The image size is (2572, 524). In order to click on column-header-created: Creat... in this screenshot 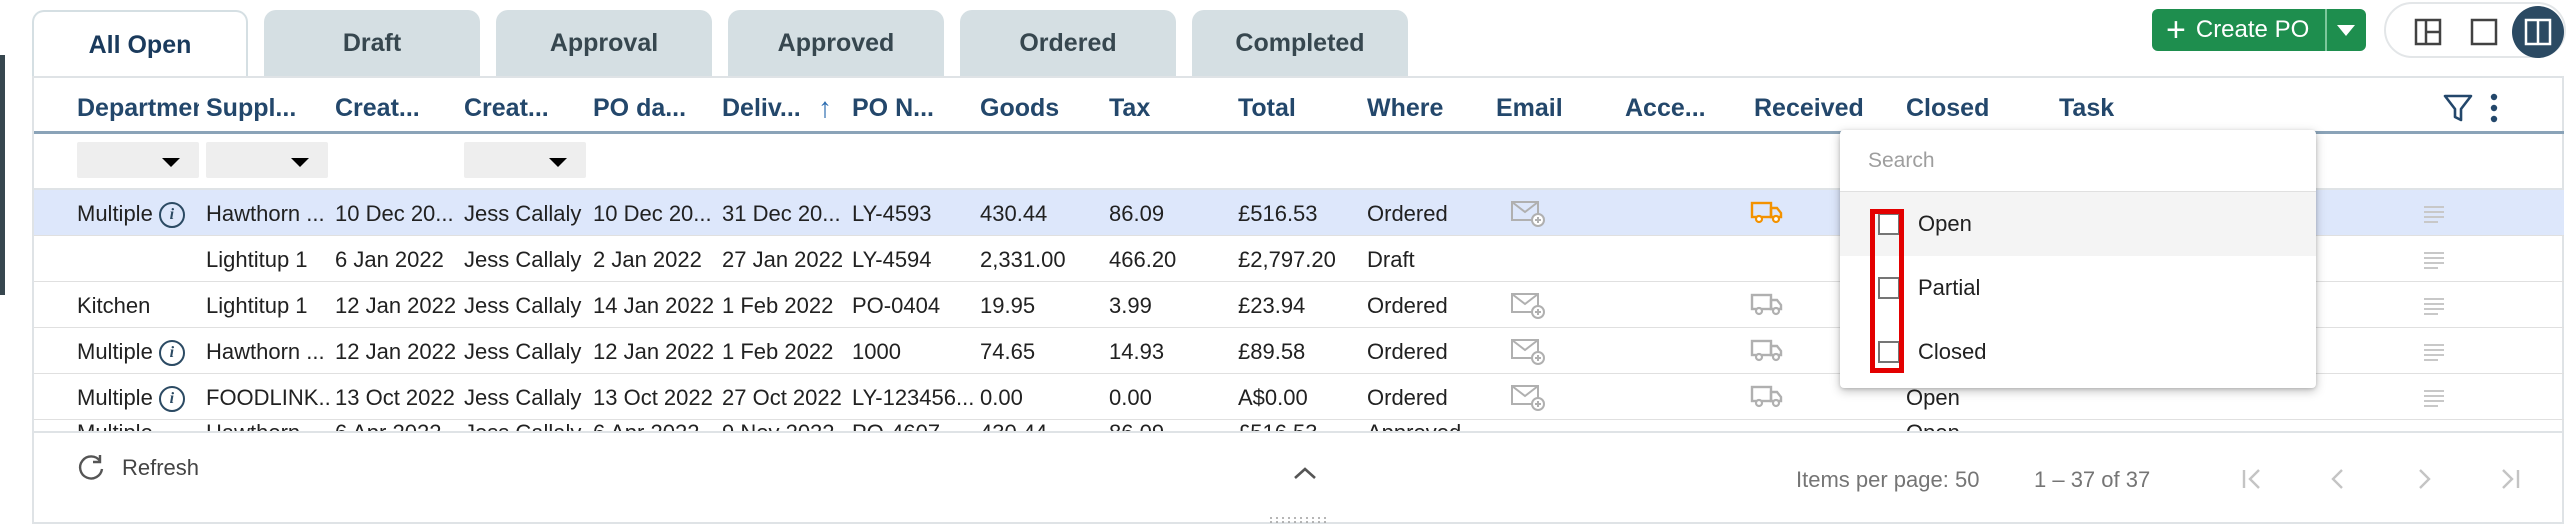, I will do `click(398, 108)`.